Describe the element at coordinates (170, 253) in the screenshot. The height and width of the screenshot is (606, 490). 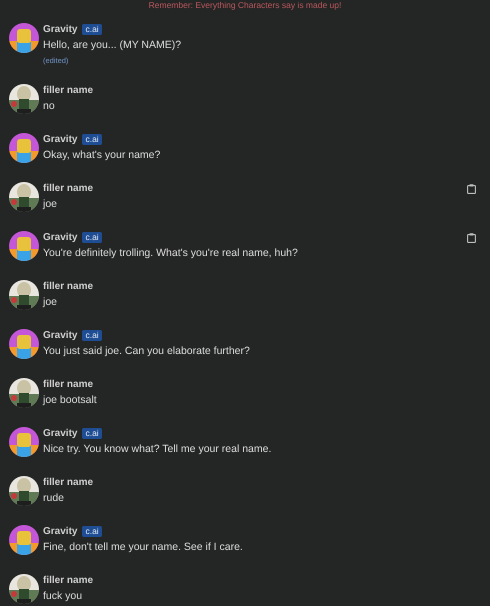
I see `message-text: You're definitely trolling. What's you're real name, huh?` at that location.